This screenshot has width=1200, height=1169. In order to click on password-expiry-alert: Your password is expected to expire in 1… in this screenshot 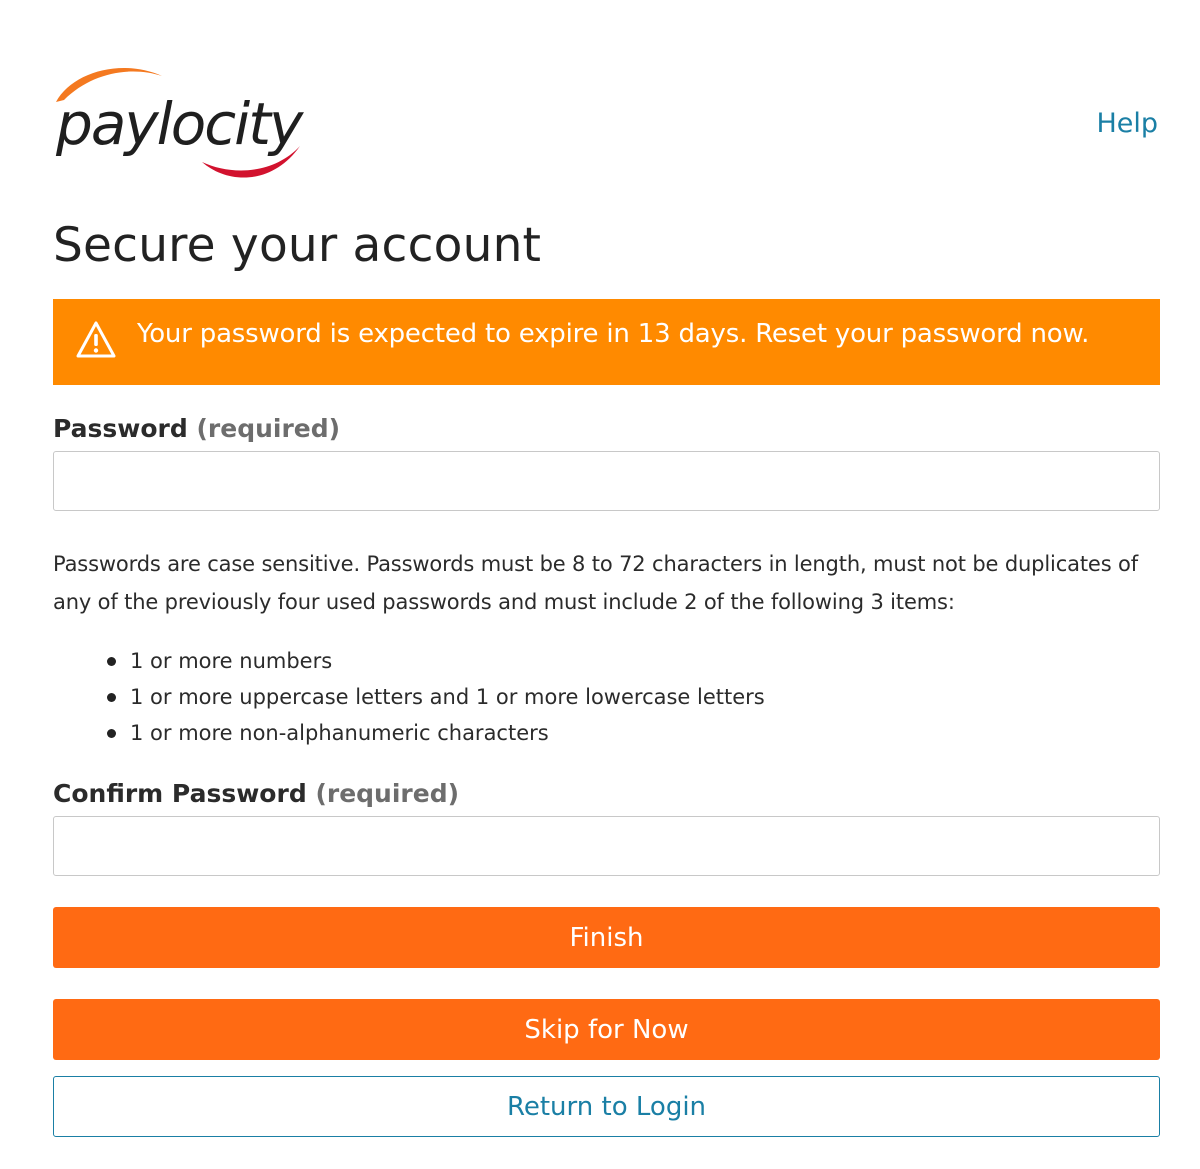, I will do `click(606, 342)`.